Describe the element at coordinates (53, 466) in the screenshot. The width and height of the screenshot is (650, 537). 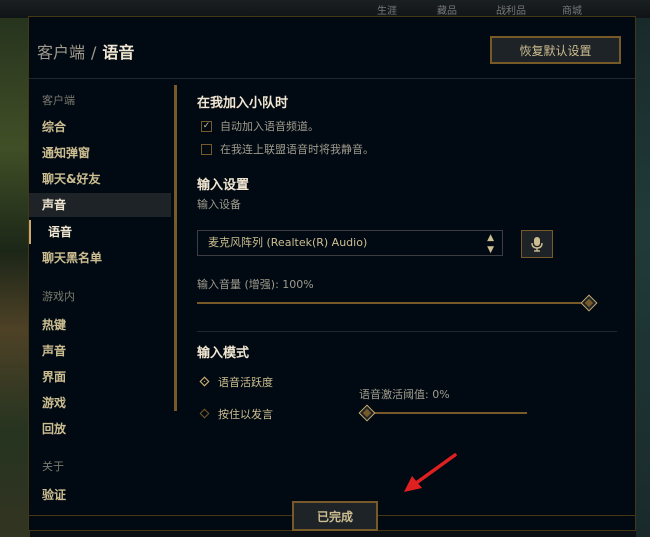
I see `sidebar-header-about: 关于` at that location.